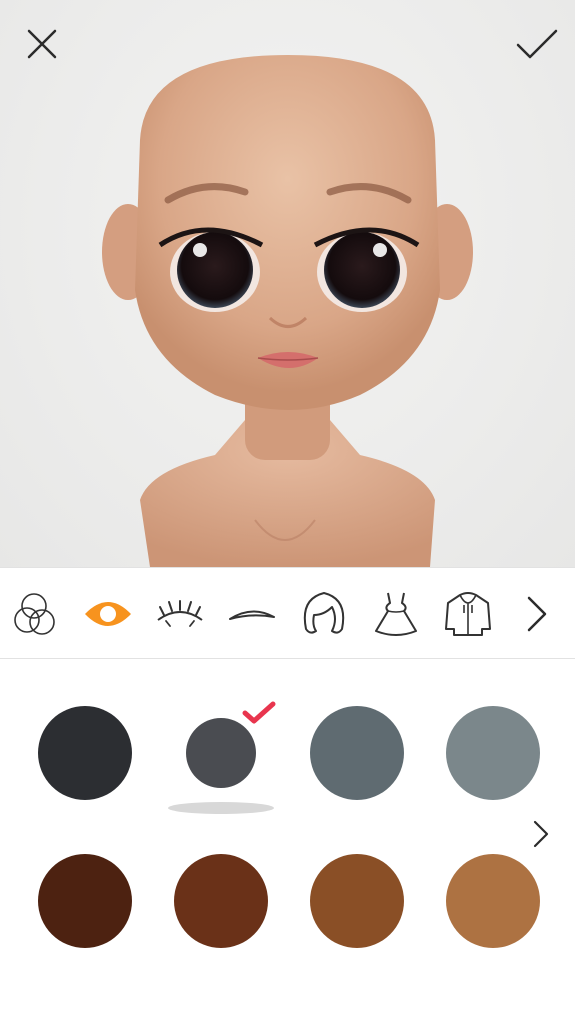 This screenshot has width=575, height=1023. I want to click on tab-eyelashes, so click(180, 614).